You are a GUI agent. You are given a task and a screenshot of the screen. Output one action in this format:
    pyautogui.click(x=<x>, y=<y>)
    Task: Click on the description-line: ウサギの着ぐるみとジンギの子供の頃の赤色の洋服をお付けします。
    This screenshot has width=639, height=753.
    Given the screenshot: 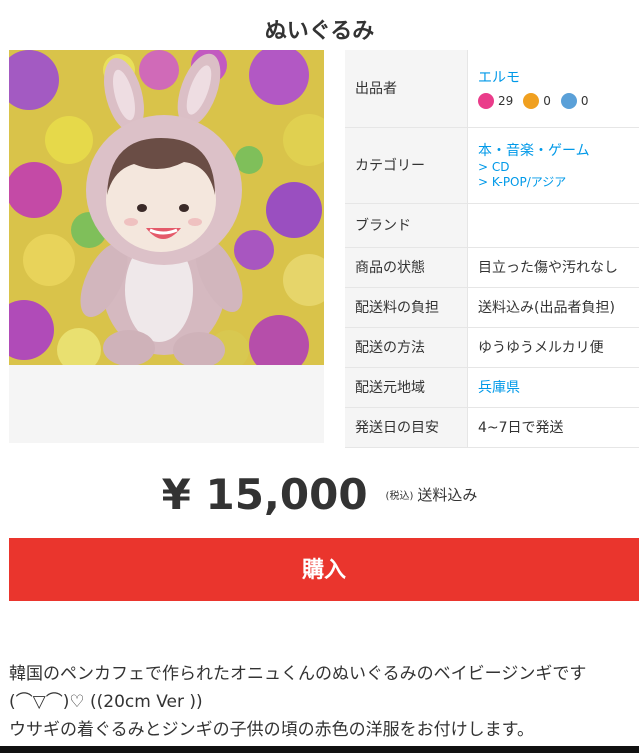 What is the action you would take?
    pyautogui.click(x=271, y=730)
    